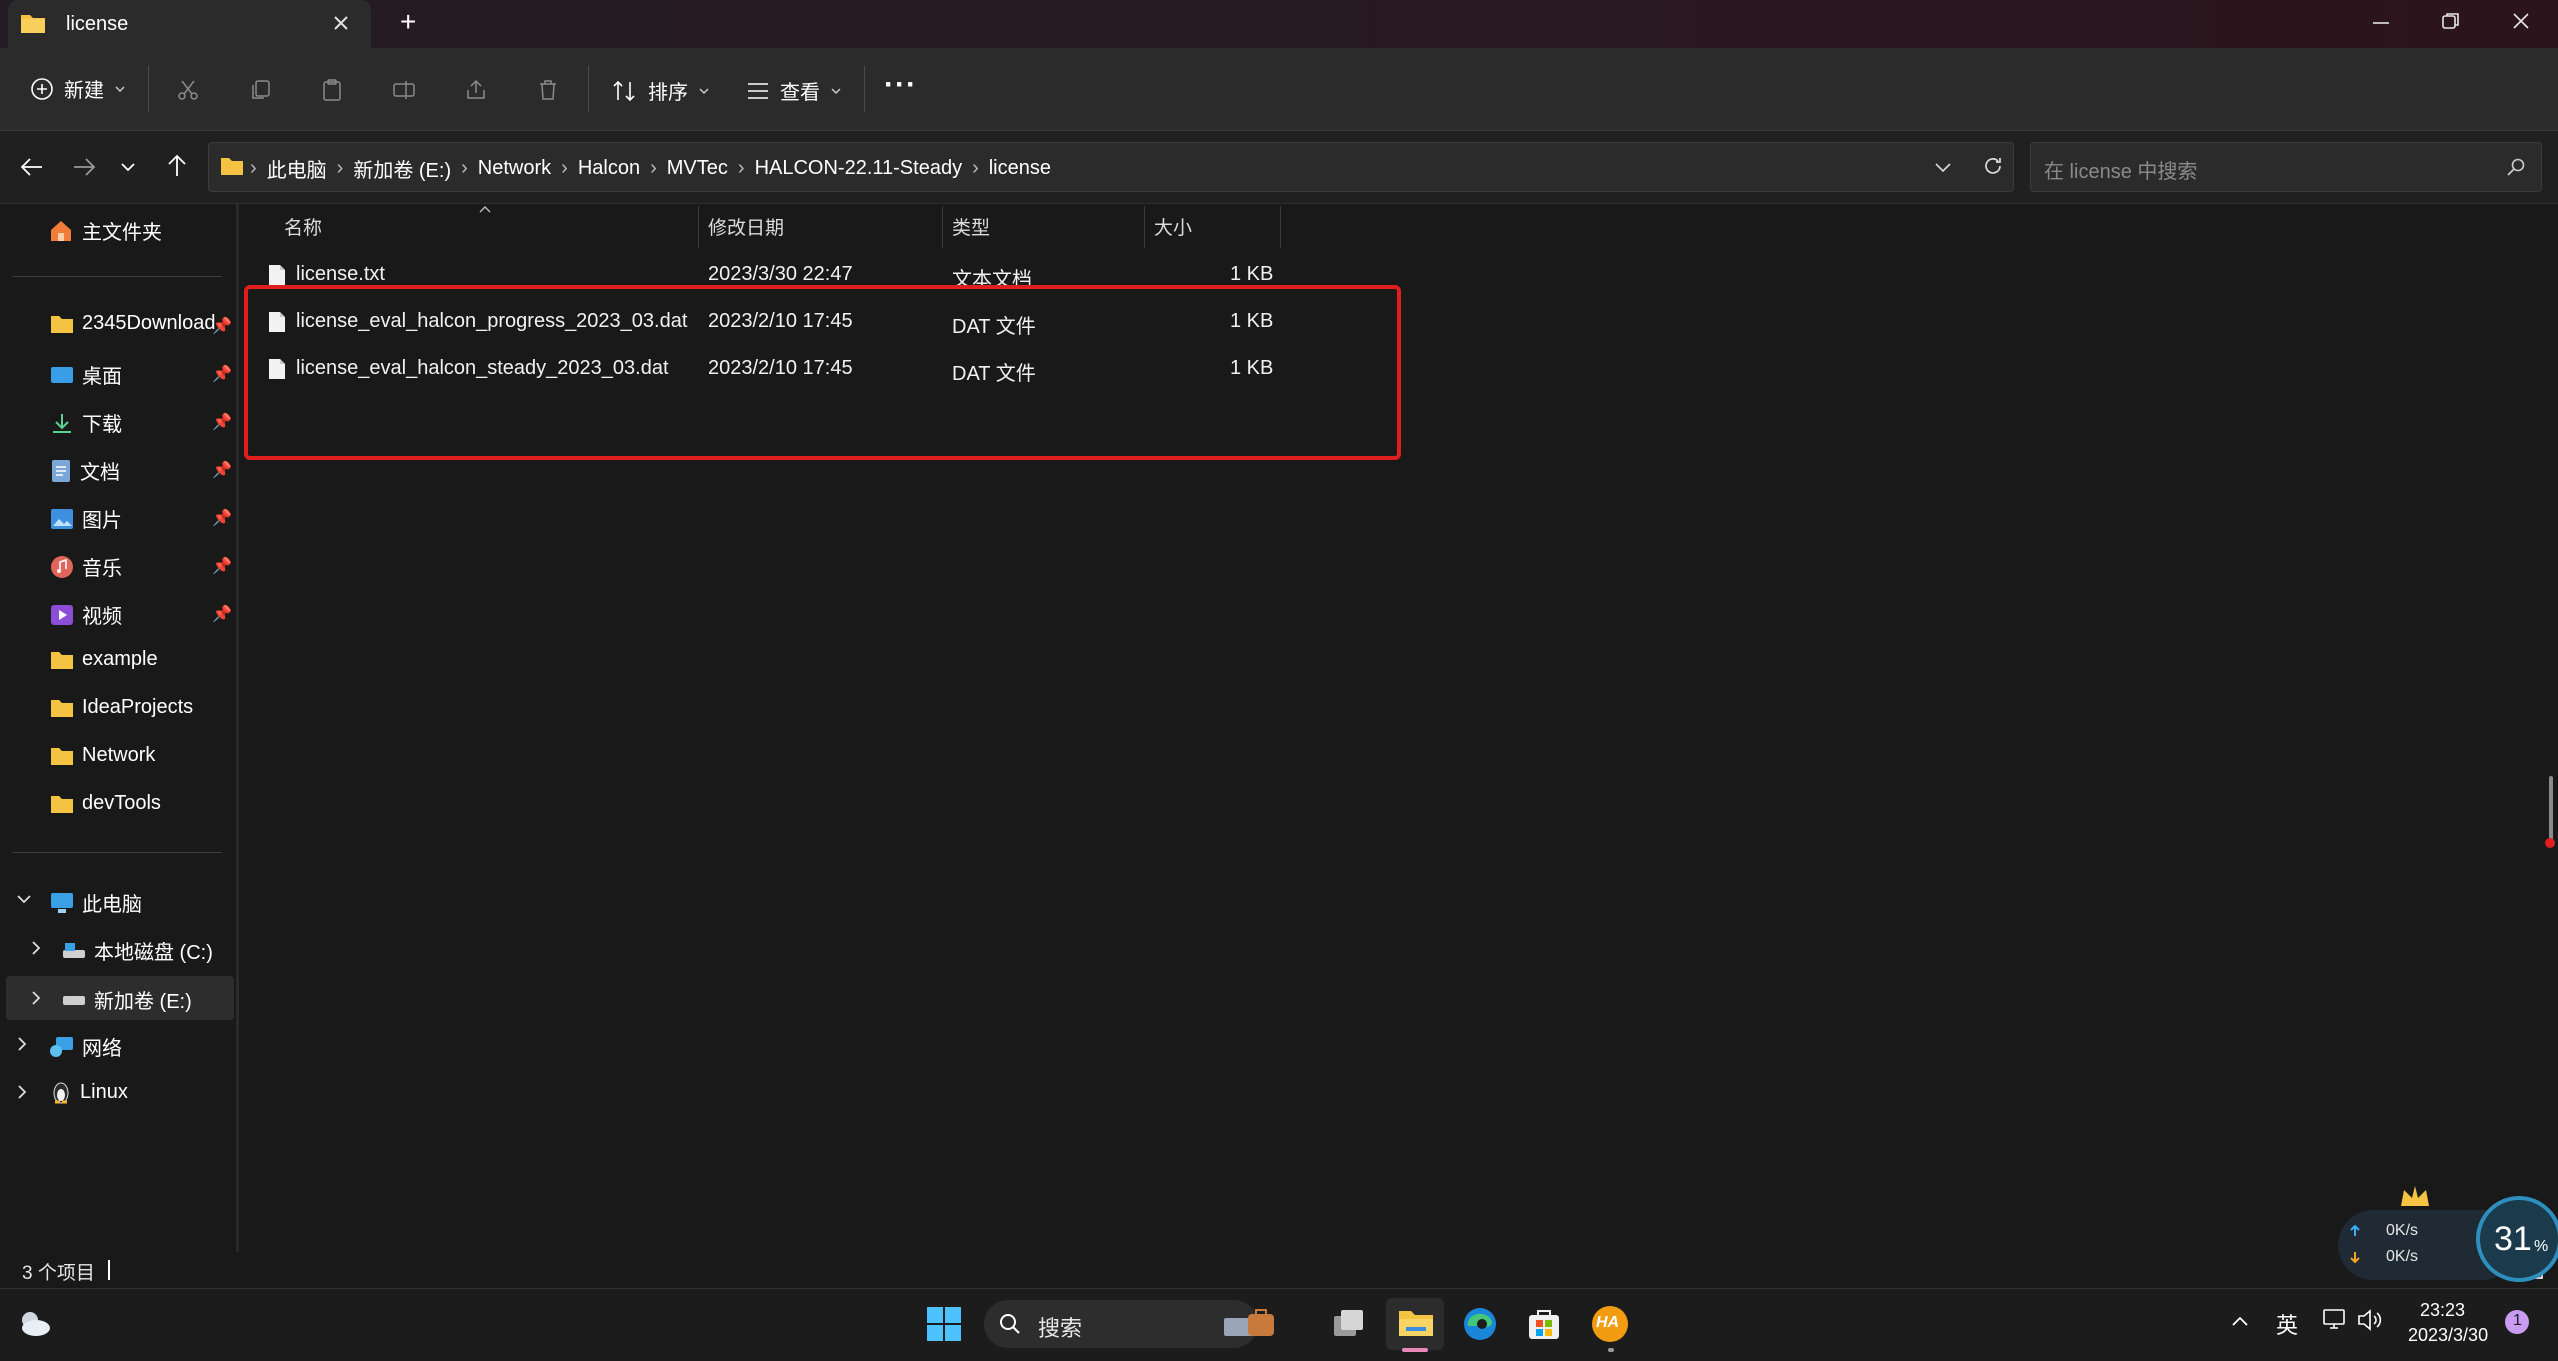 This screenshot has height=1361, width=2558. I want to click on share-icon, so click(476, 90).